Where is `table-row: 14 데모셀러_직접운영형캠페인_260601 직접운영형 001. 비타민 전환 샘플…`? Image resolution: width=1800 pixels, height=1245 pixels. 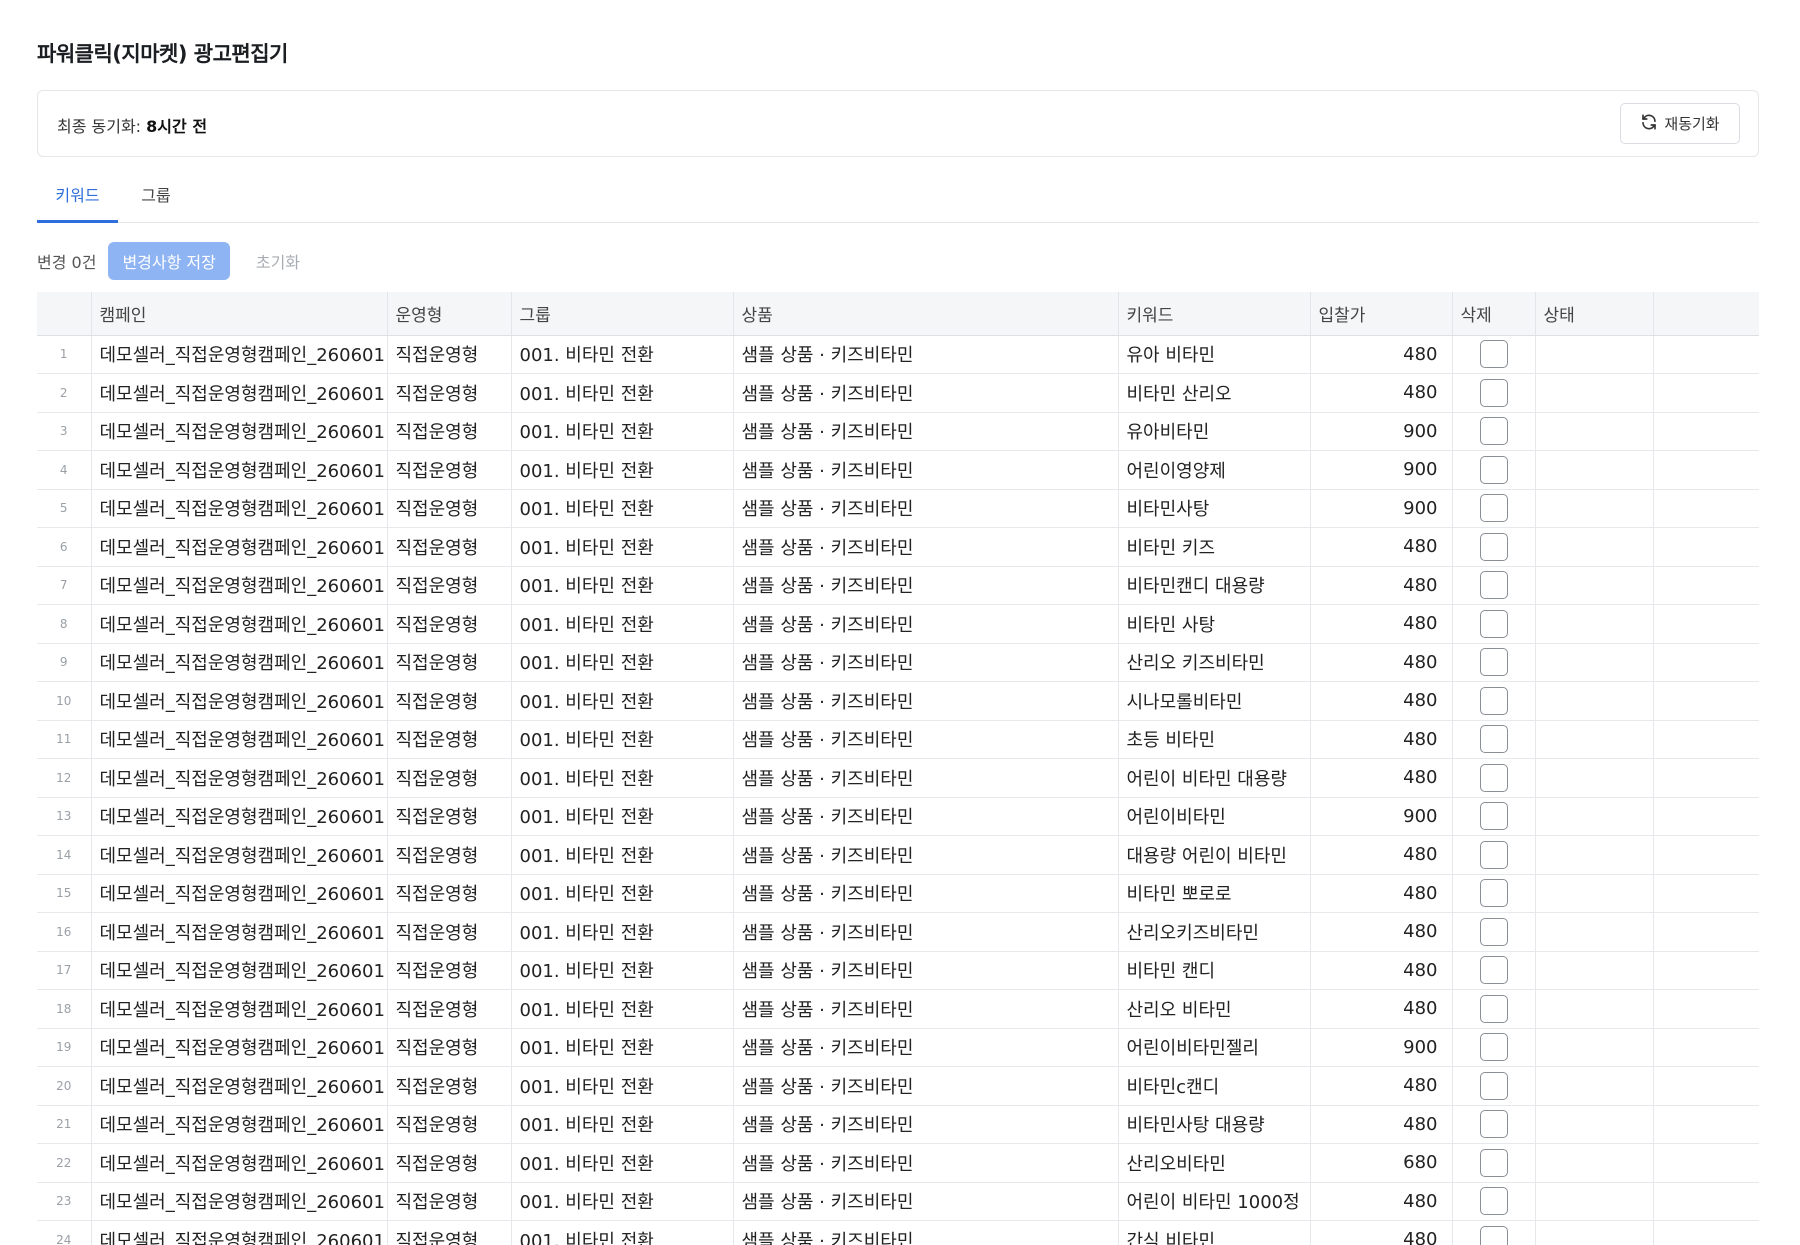 table-row: 14 데모셀러_직접운영형캠페인_260601 직접운영형 001. 비타민 전환 샘플… is located at coordinates (898, 855).